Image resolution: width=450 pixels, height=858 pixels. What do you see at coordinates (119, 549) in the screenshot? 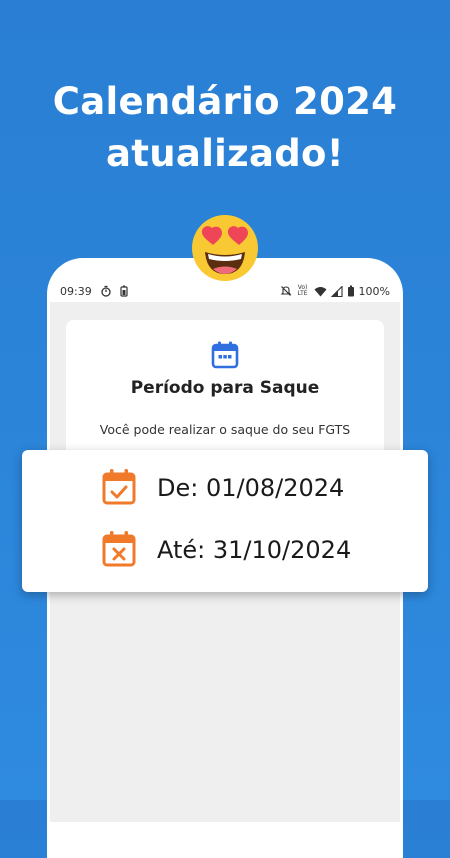
I see `calendar-x-icon` at bounding box center [119, 549].